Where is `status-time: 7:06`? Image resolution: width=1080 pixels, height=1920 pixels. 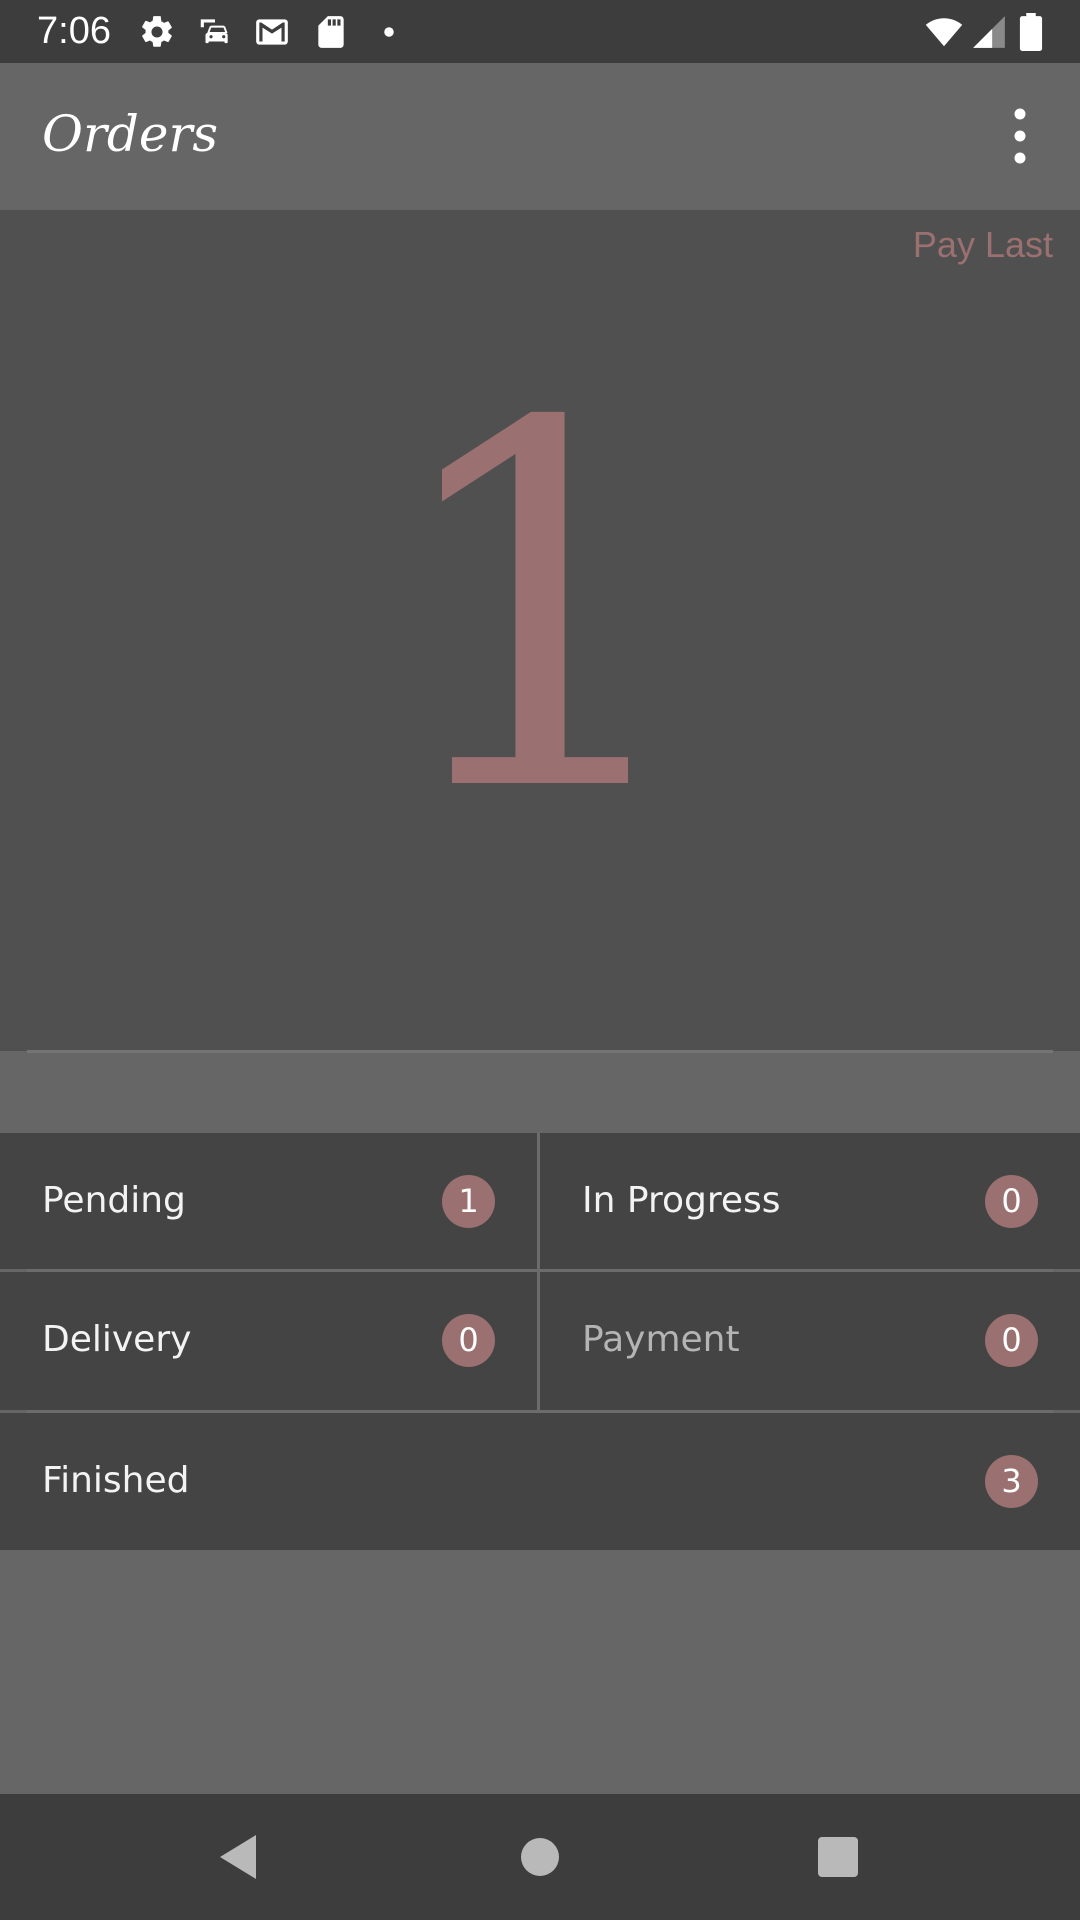 status-time: 7:06 is located at coordinates (74, 31).